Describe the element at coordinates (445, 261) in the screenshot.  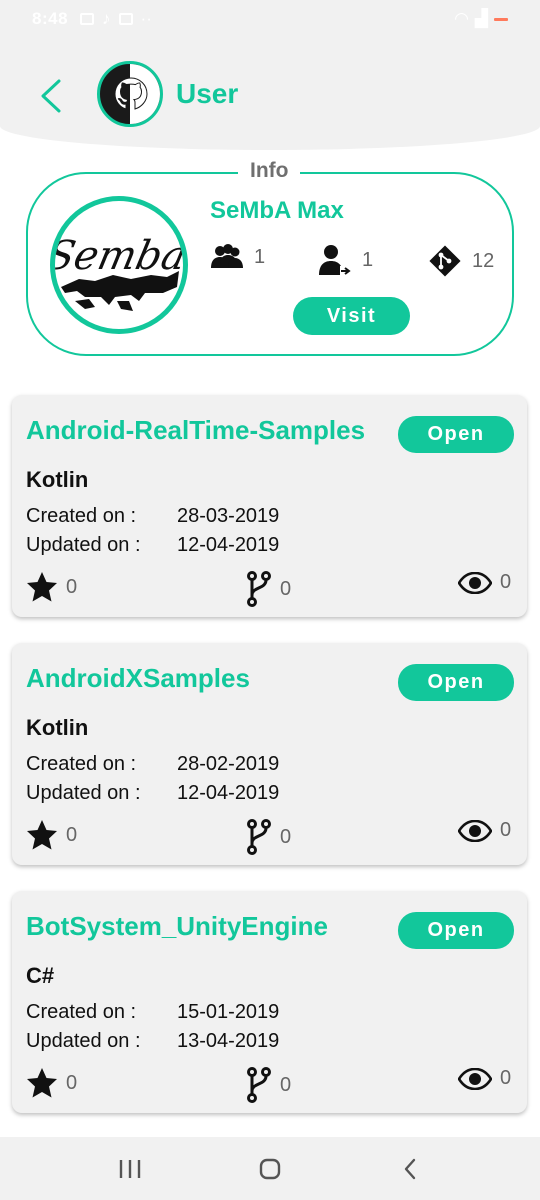
I see `git-icon` at that location.